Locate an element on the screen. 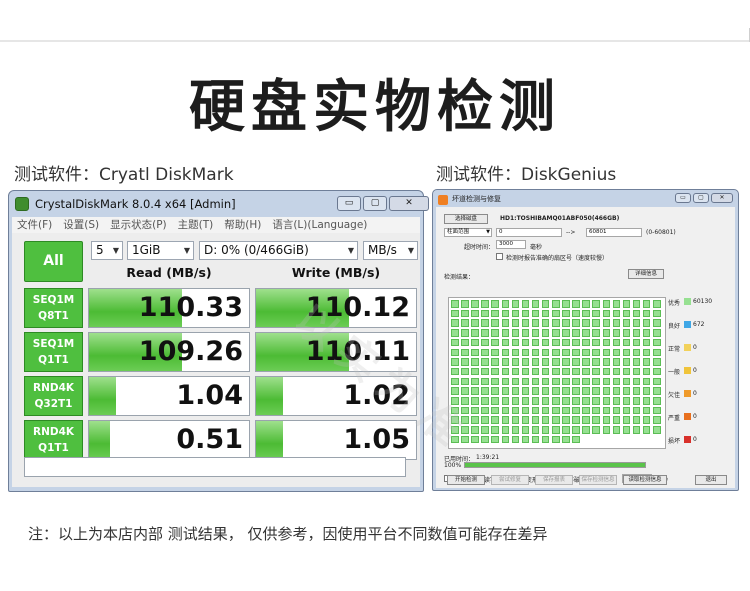  close-button: ✕ is located at coordinates (409, 203).